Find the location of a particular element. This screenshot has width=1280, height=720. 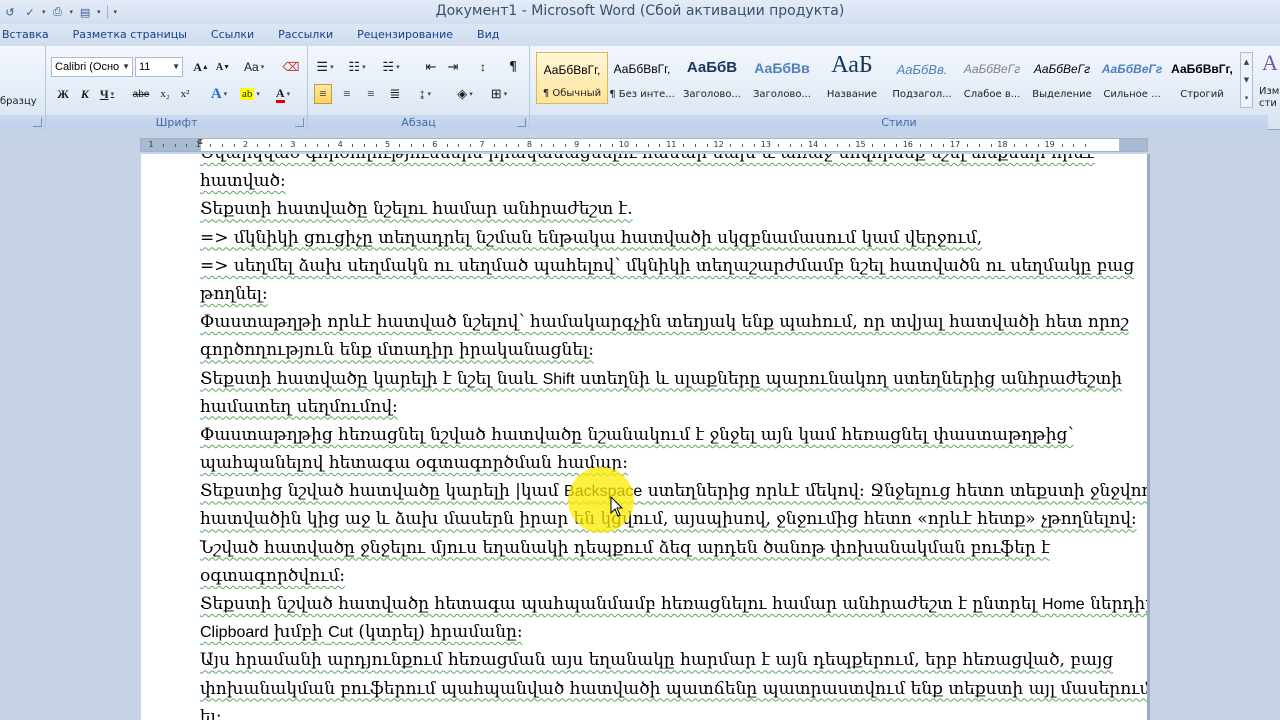

tab-view: Вид is located at coordinates (488, 35).